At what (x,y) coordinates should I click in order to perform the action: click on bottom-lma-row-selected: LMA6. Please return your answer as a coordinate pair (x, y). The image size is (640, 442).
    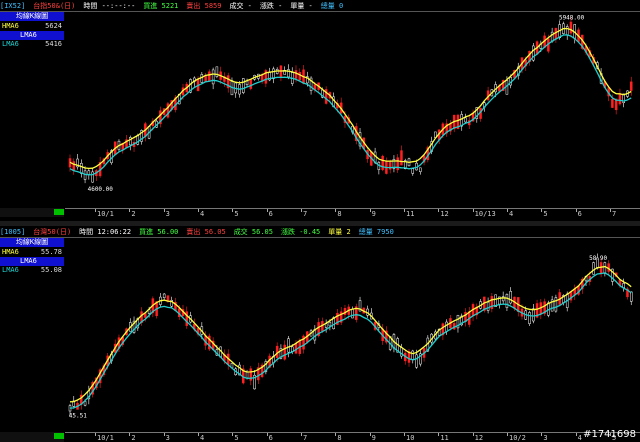
    Looking at the image, I should click on (32, 261).